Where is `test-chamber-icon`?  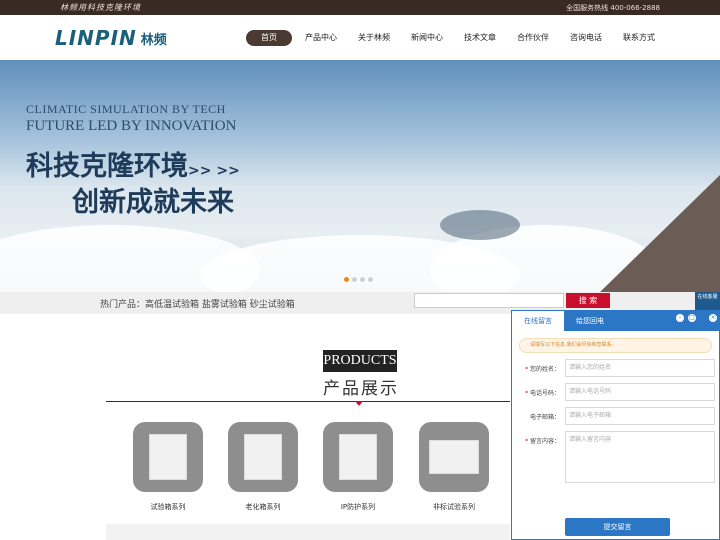
test-chamber-icon is located at coordinates (168, 457).